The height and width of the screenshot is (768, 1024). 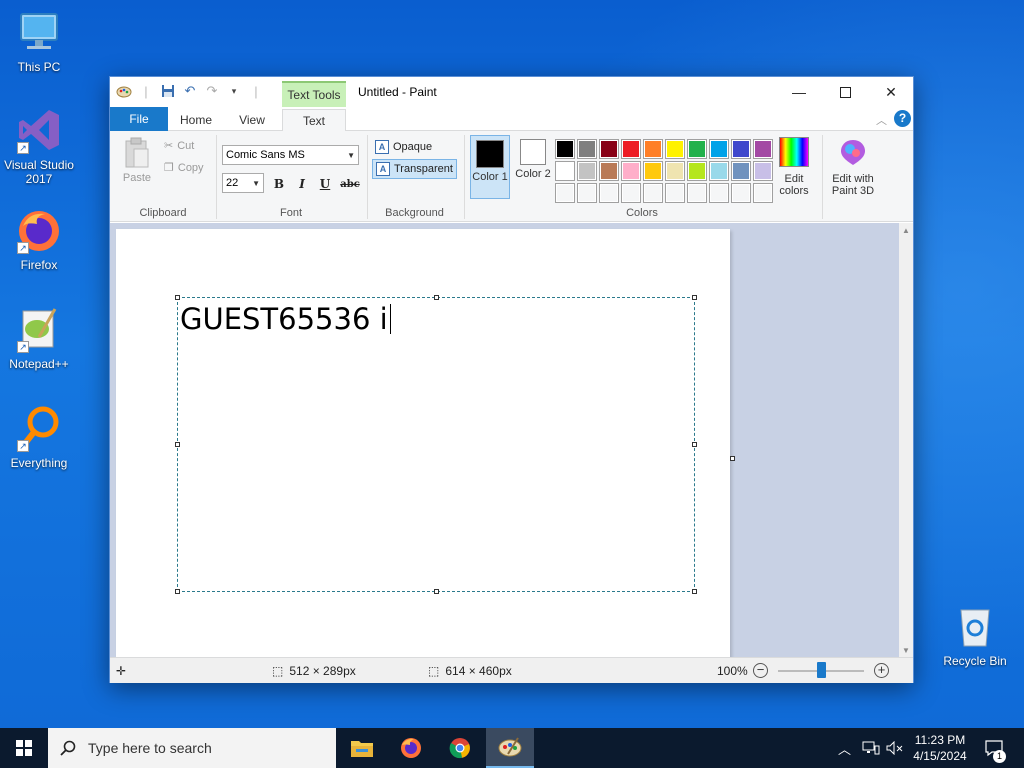 I want to click on color2-button: Color 2, so click(x=533, y=167).